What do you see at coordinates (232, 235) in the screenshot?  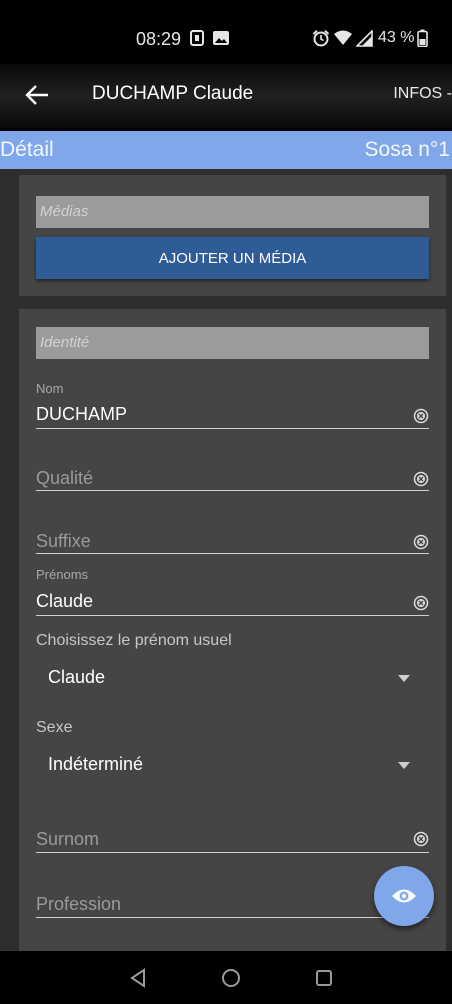 I see `medias-card: Médias AJOUTER UN MÉDIA` at bounding box center [232, 235].